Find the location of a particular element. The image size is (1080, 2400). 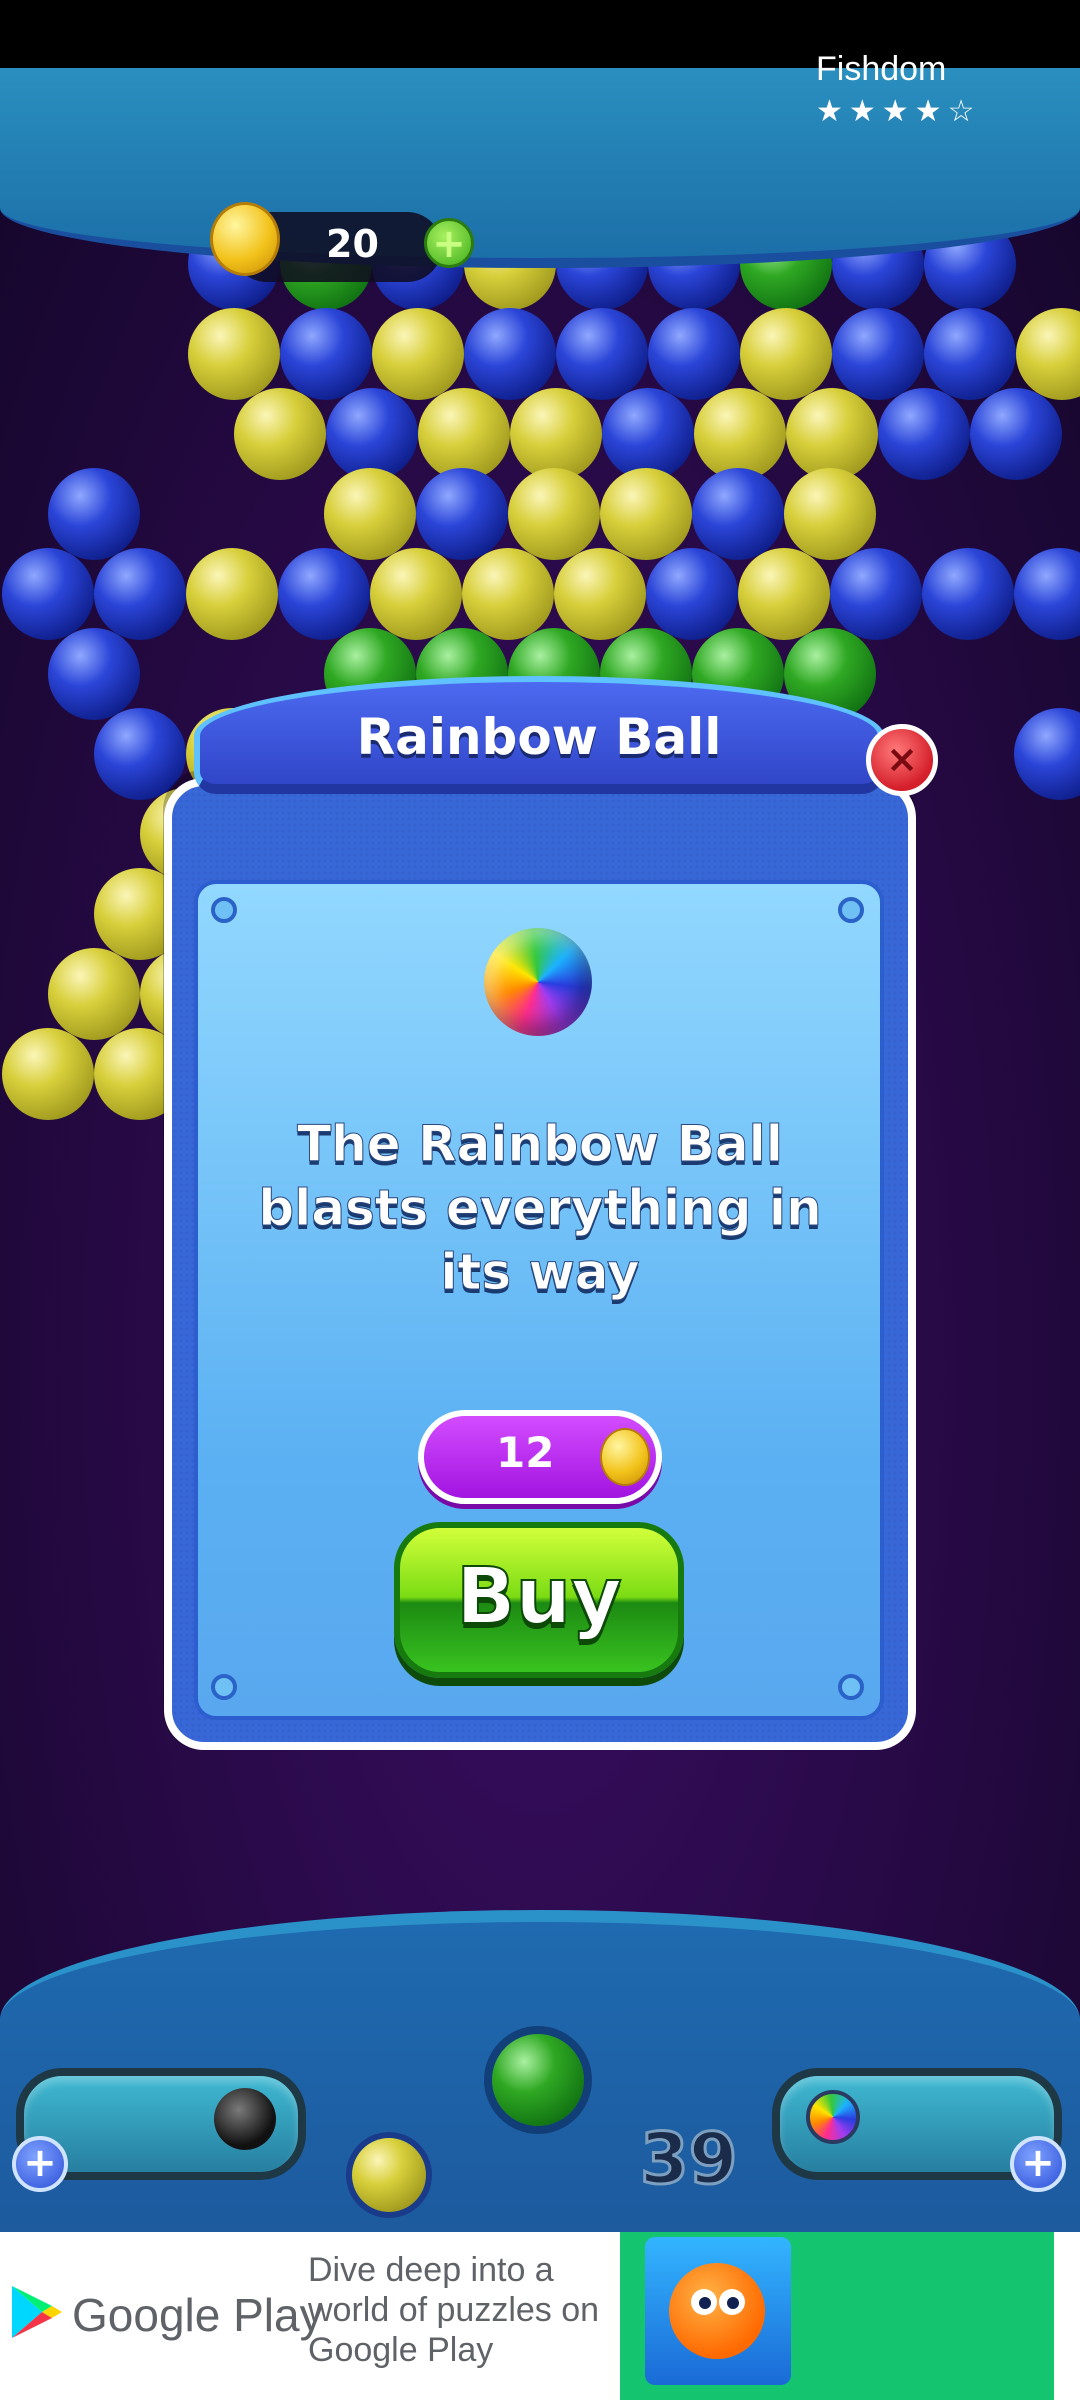

shooter-bubble is located at coordinates (538, 2080).